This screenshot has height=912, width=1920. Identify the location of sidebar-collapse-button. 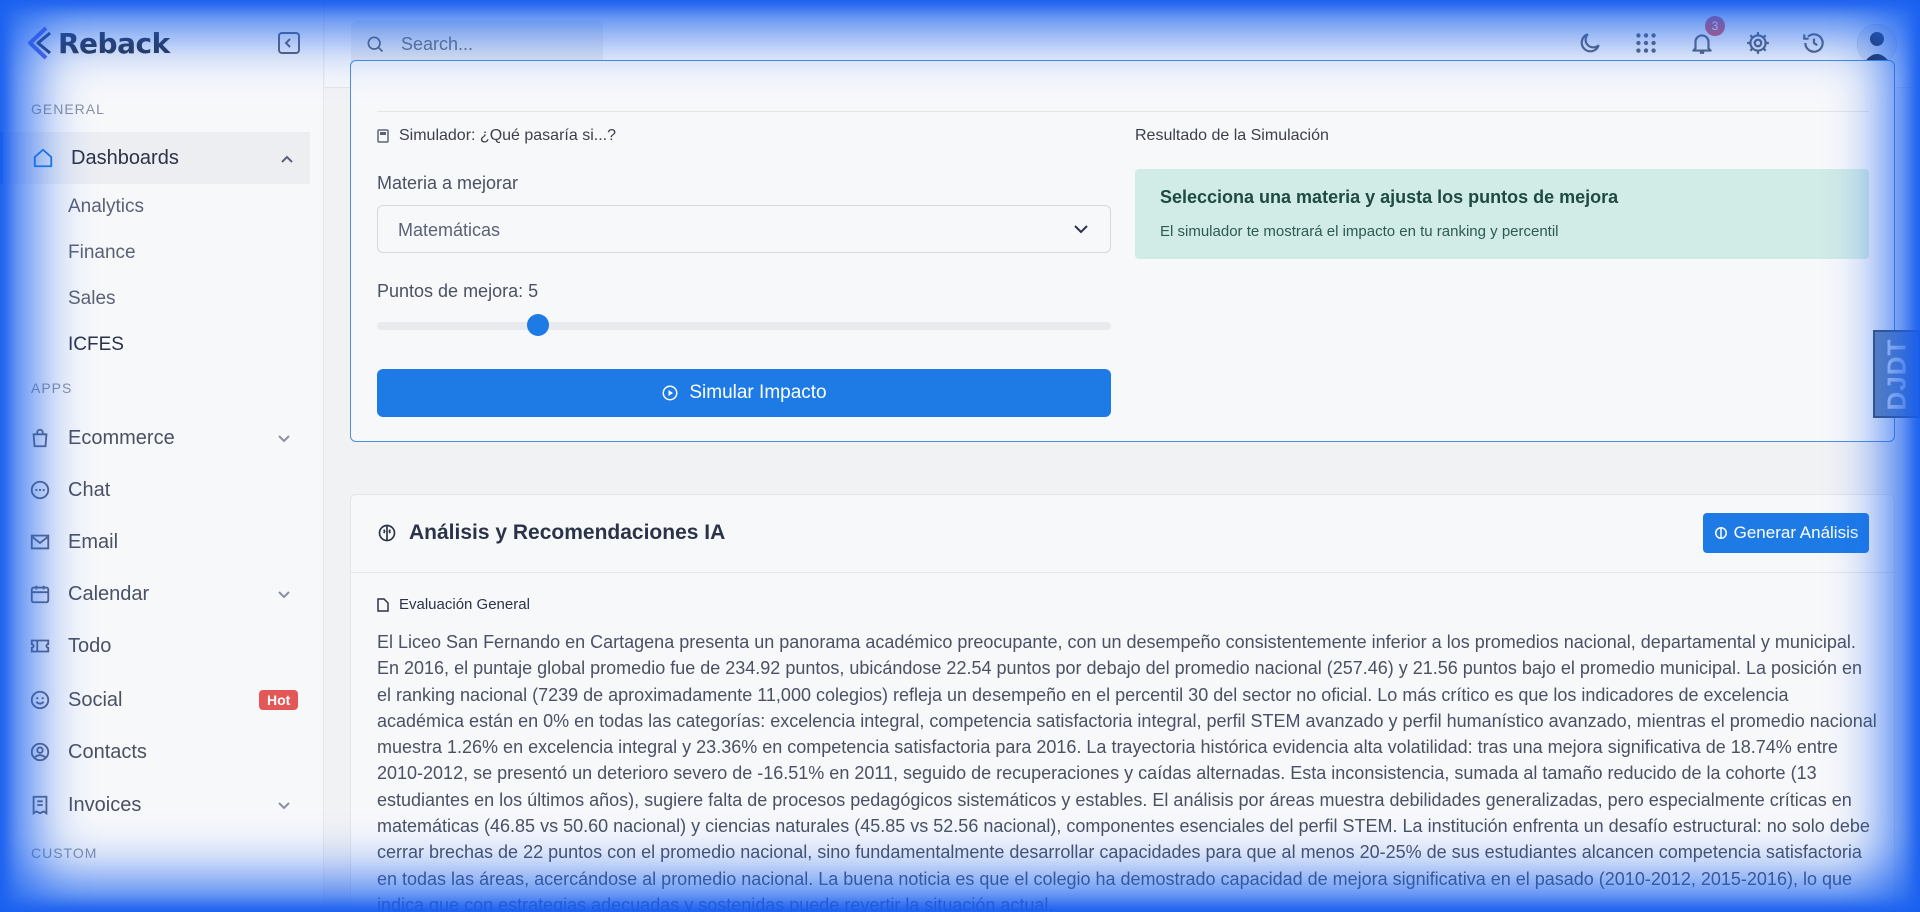
(289, 43).